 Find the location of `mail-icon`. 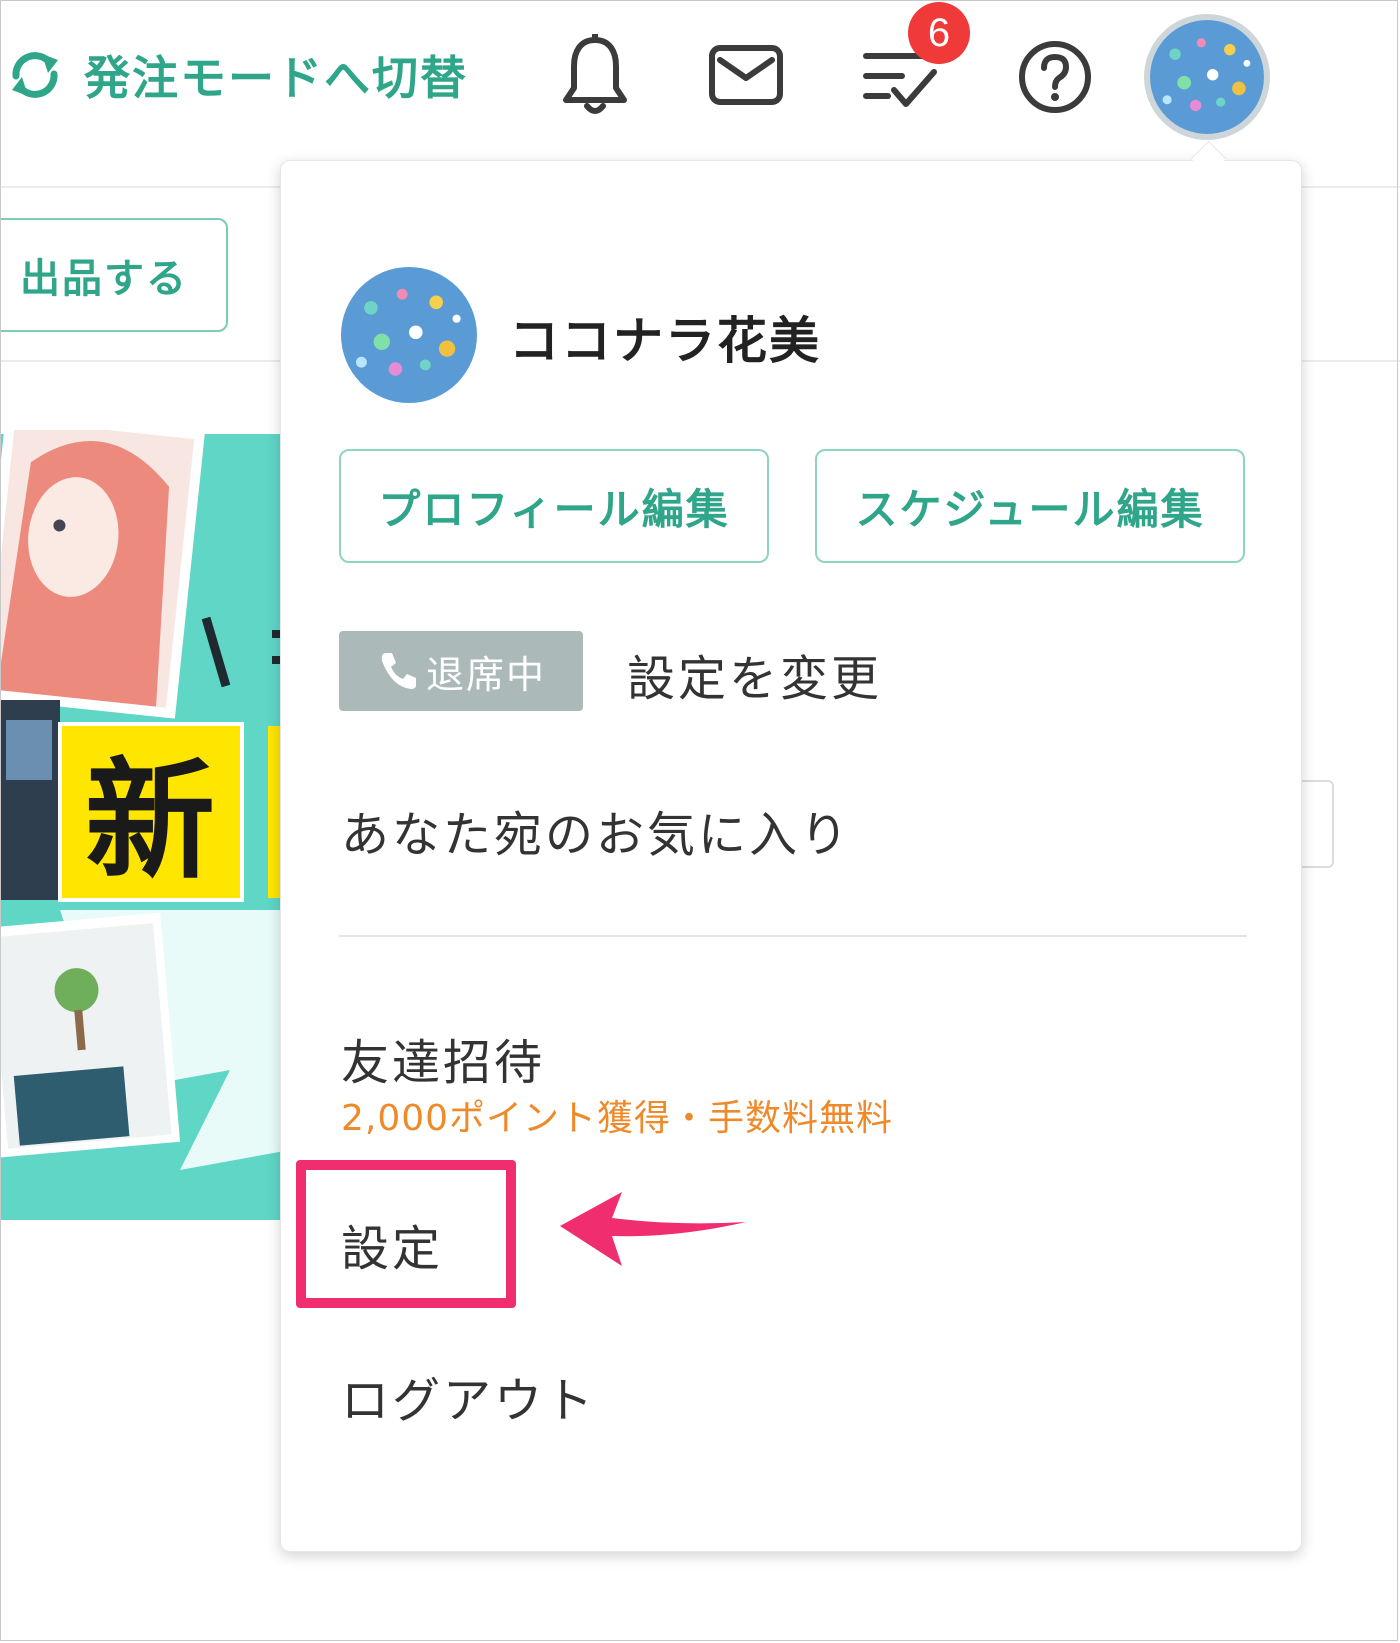

mail-icon is located at coordinates (746, 75).